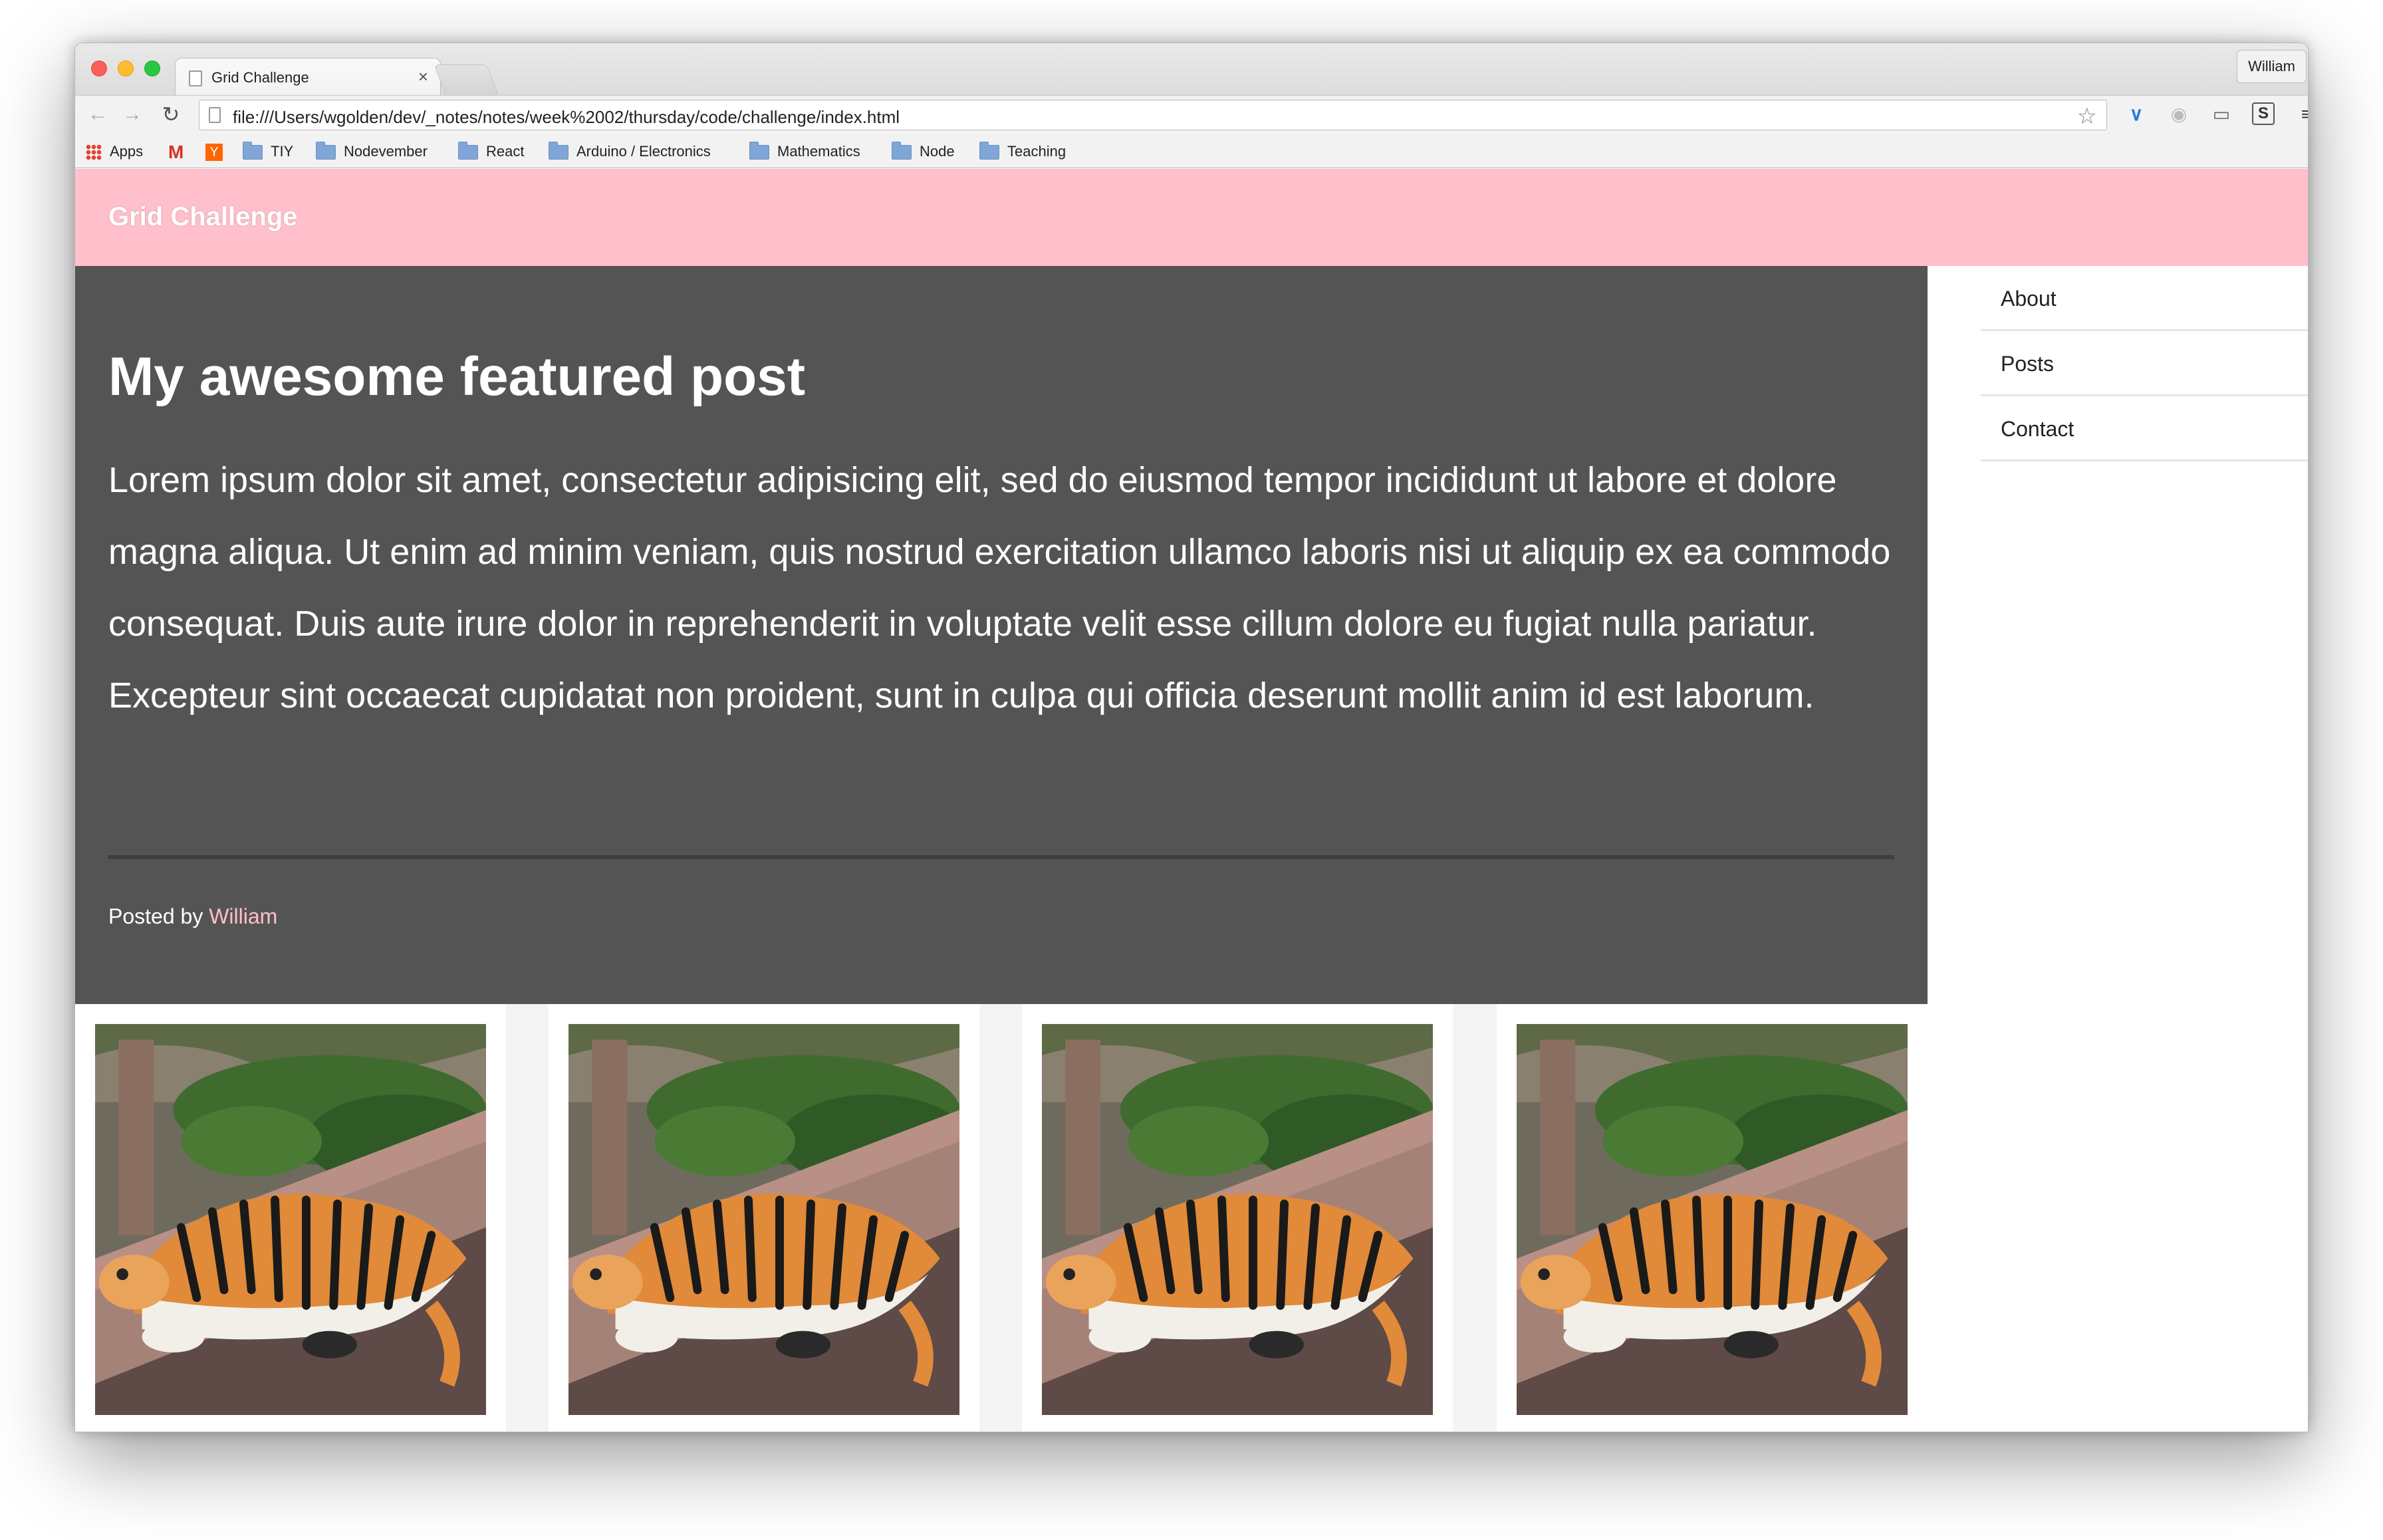 This screenshot has height=1540, width=2383. Describe the element at coordinates (2144, 298) in the screenshot. I see `sidebar-item-about: About` at that location.